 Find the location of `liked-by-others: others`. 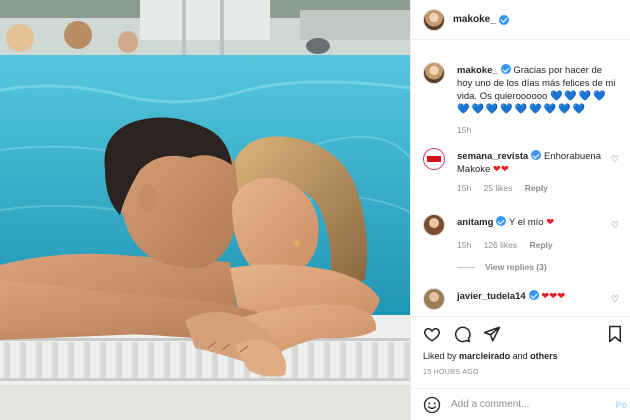

liked-by-others: others is located at coordinates (544, 356).